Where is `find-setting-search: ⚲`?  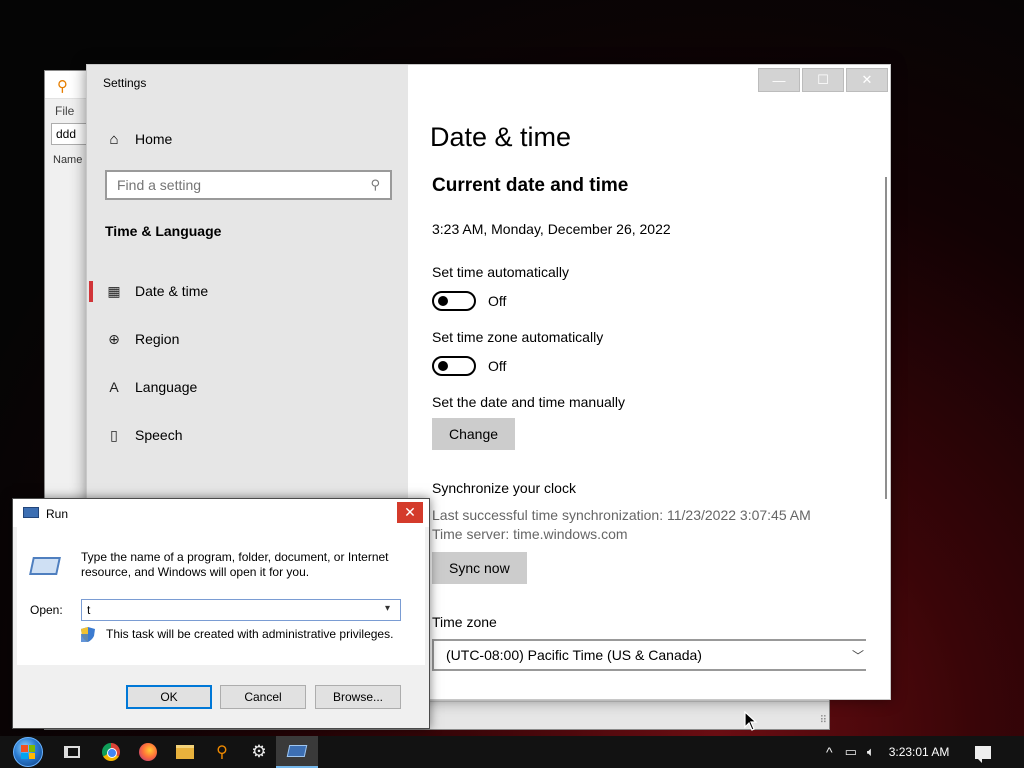 find-setting-search: ⚲ is located at coordinates (248, 185).